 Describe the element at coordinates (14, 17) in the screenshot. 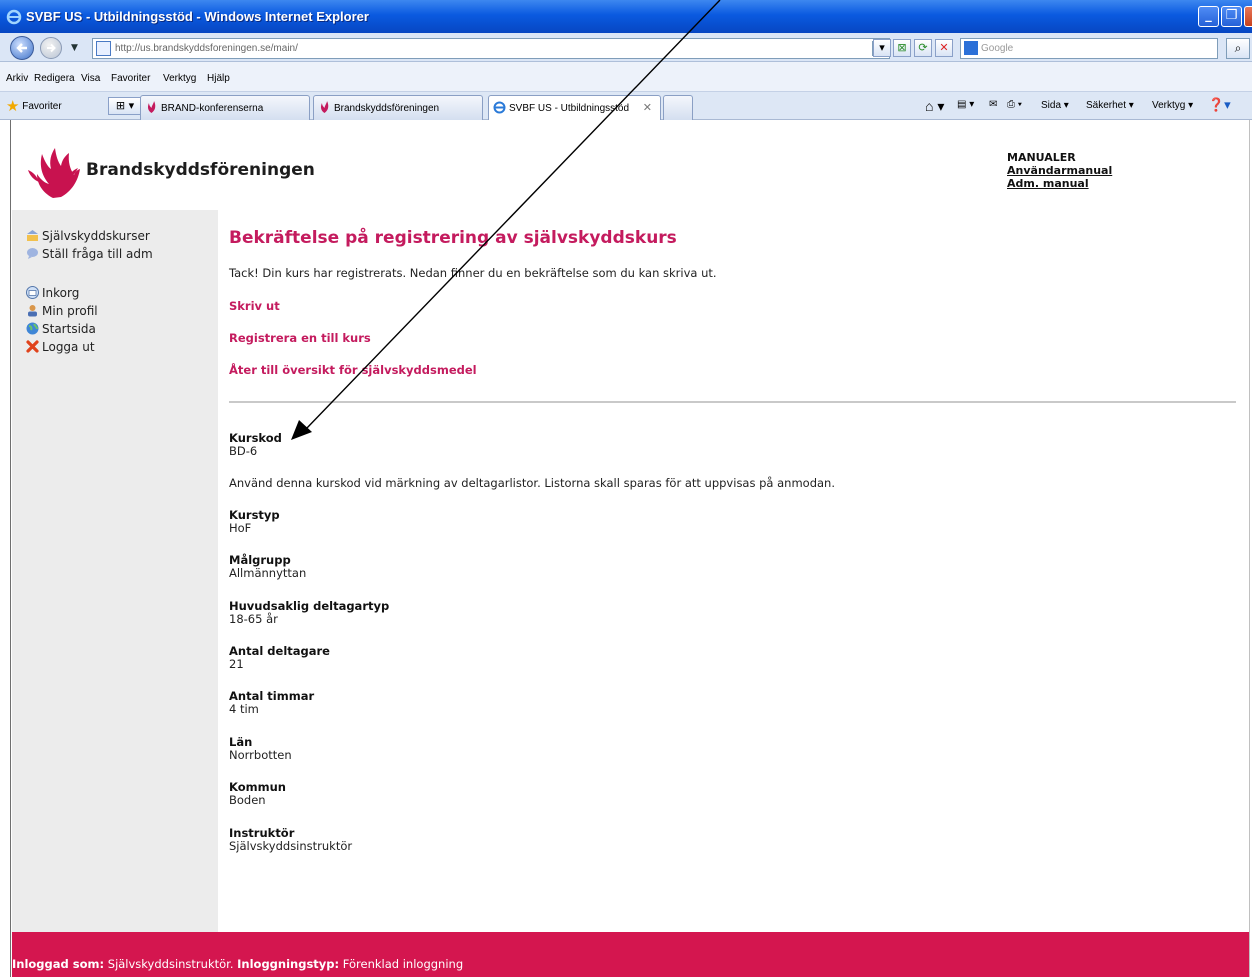

I see `ie-logo-icon` at that location.